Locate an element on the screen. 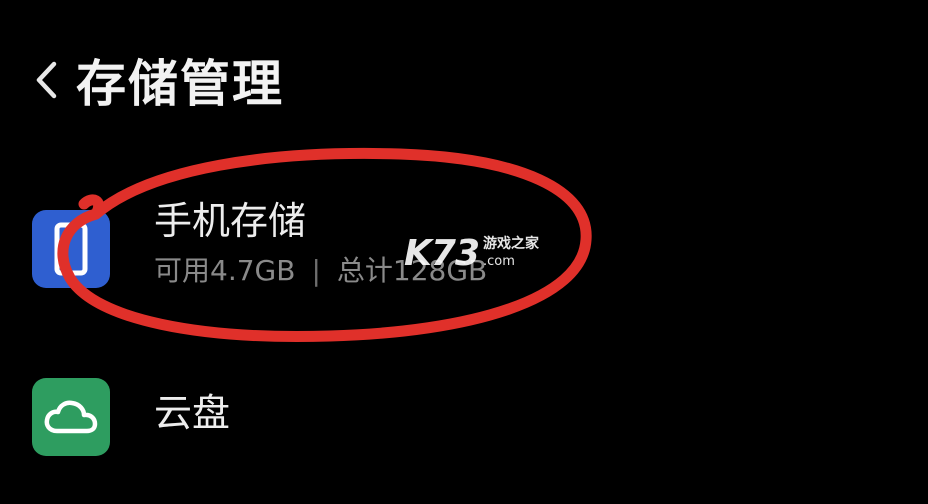  watermark: K73 游戏之家 .com is located at coordinates (471, 254).